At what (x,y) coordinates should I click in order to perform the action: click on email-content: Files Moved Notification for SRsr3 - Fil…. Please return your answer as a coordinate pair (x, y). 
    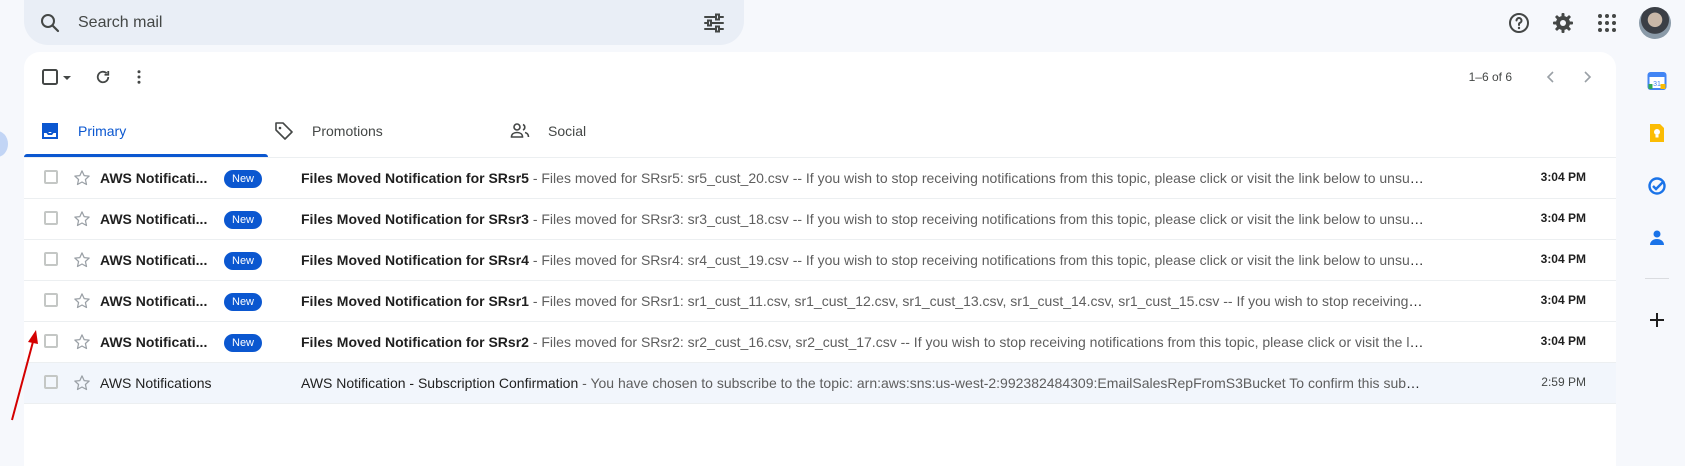
    Looking at the image, I should click on (863, 219).